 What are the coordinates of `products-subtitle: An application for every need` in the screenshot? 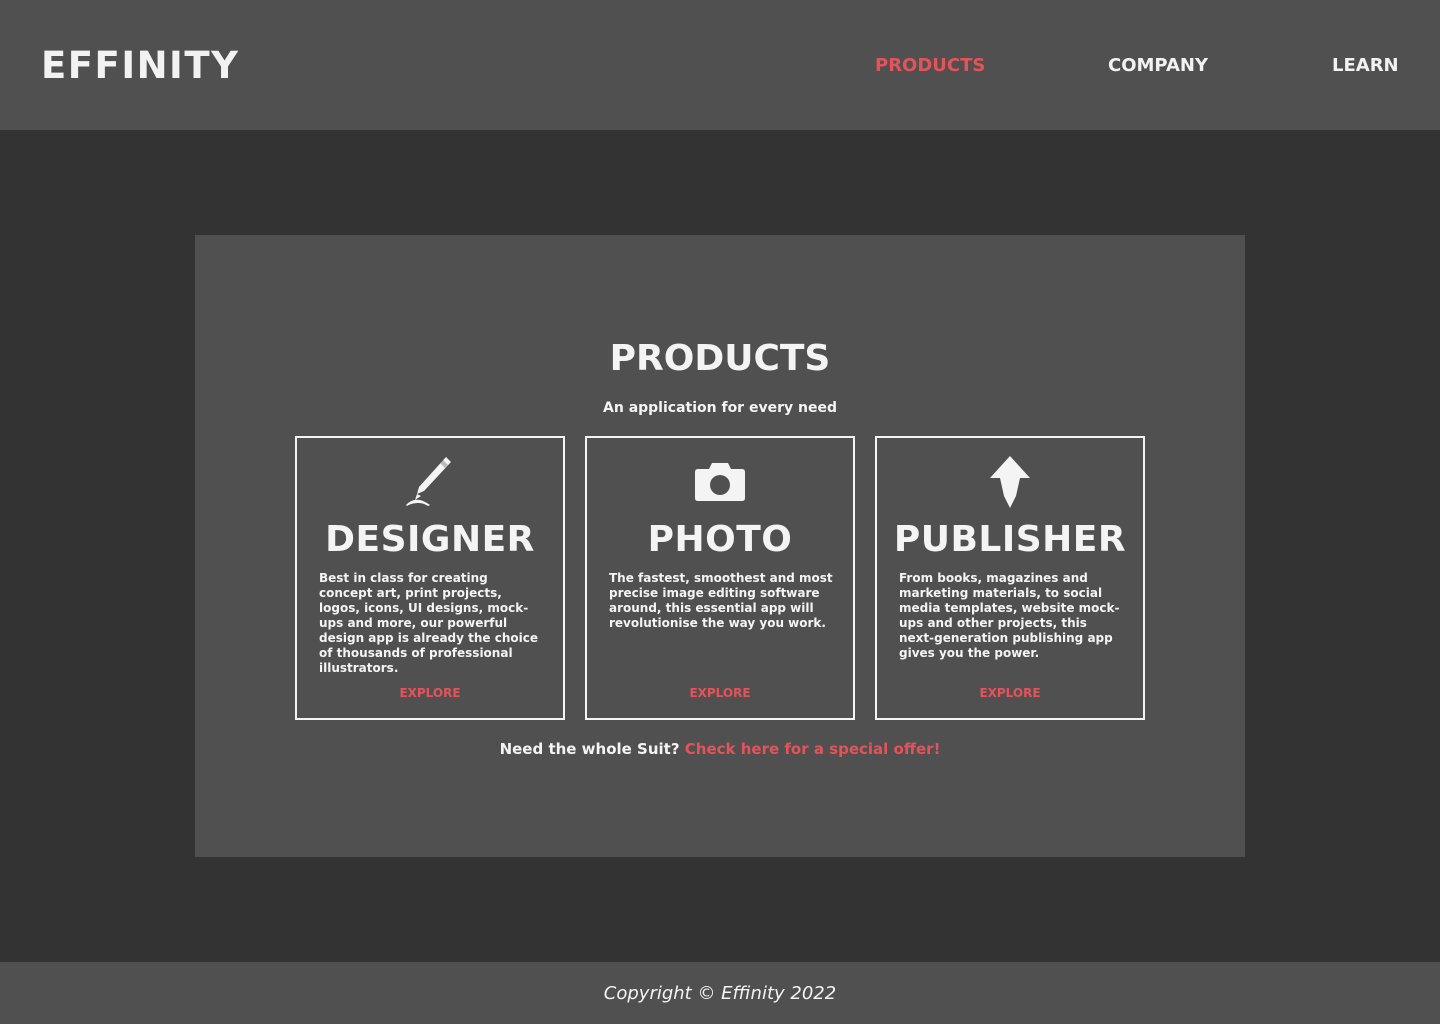 It's located at (720, 408).